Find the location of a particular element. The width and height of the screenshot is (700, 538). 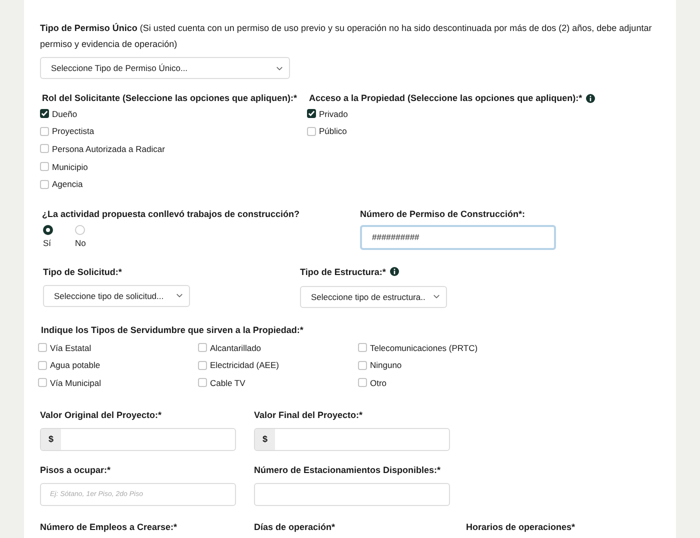

field-label: Valor Final del Proyecto:* is located at coordinates (309, 415).